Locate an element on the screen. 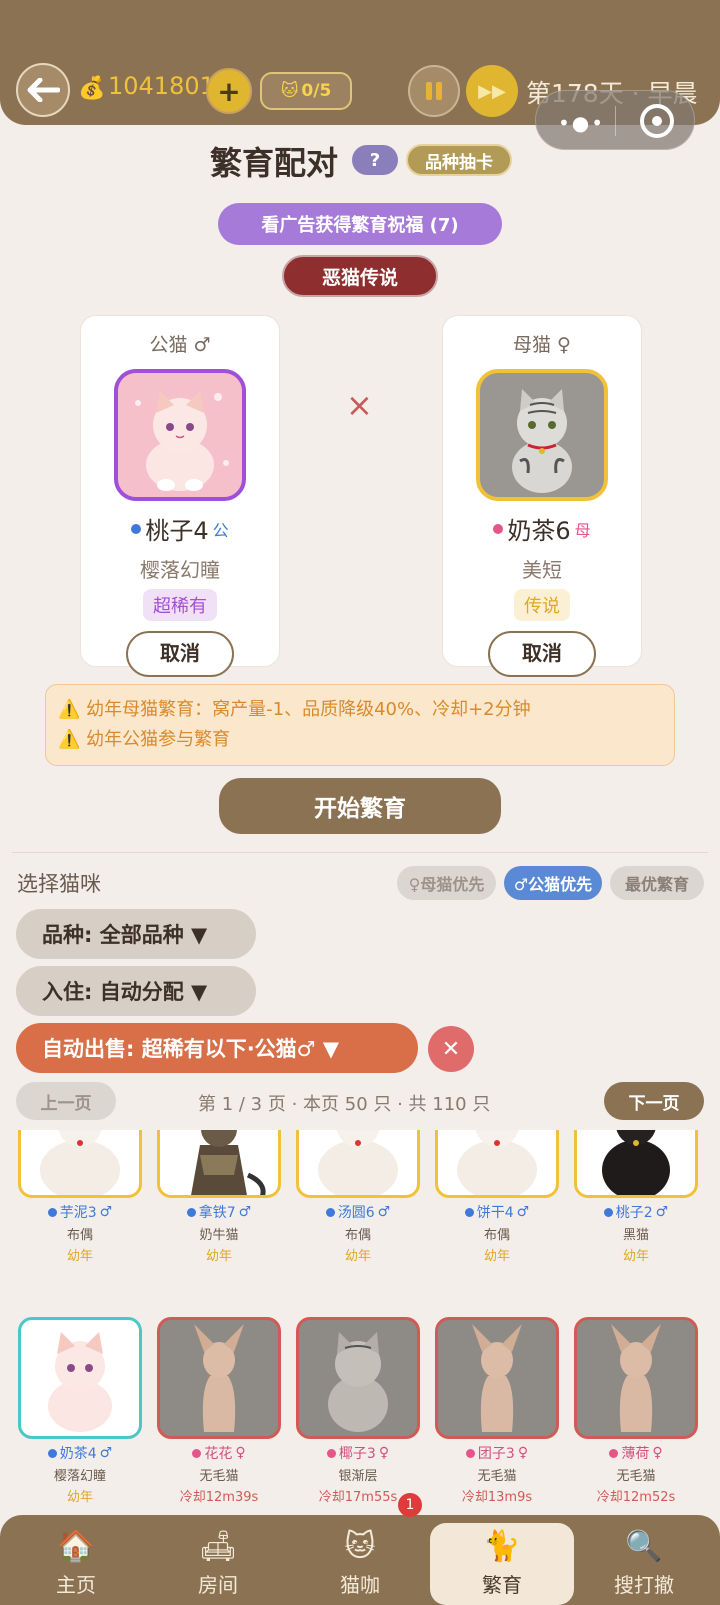 This screenshot has width=720, height=1605. female-dot-icon is located at coordinates (498, 528).